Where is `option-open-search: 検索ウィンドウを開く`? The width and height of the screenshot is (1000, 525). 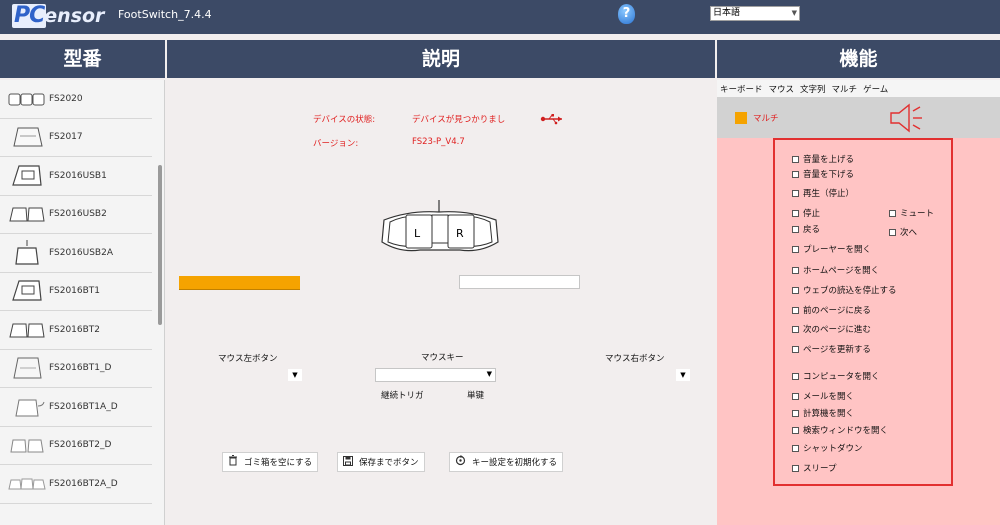
option-open-search: 検索ウィンドウを開く is located at coordinates (840, 430).